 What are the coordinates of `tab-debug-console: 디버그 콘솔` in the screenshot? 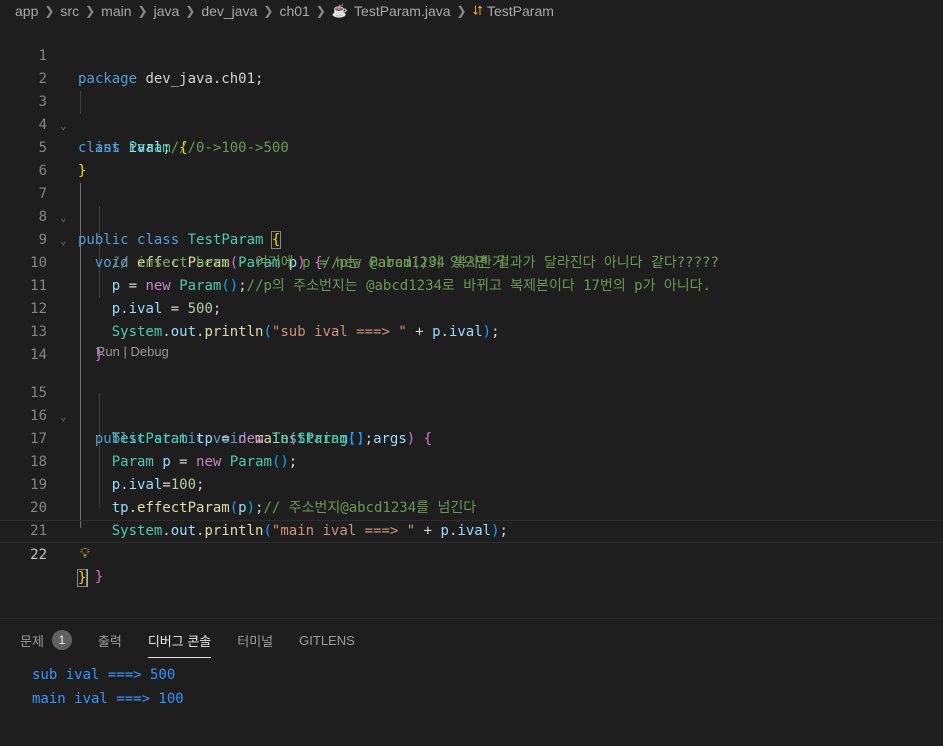 It's located at (179, 640).